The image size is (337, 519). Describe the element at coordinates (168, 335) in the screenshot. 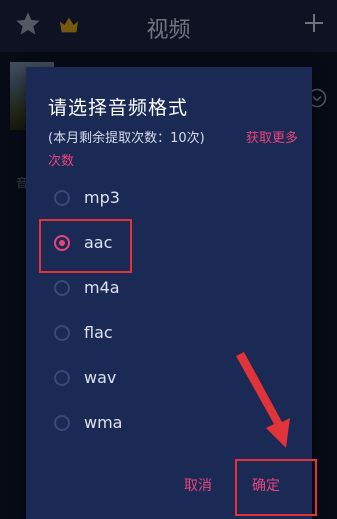

I see `format-option-flac: flac` at that location.